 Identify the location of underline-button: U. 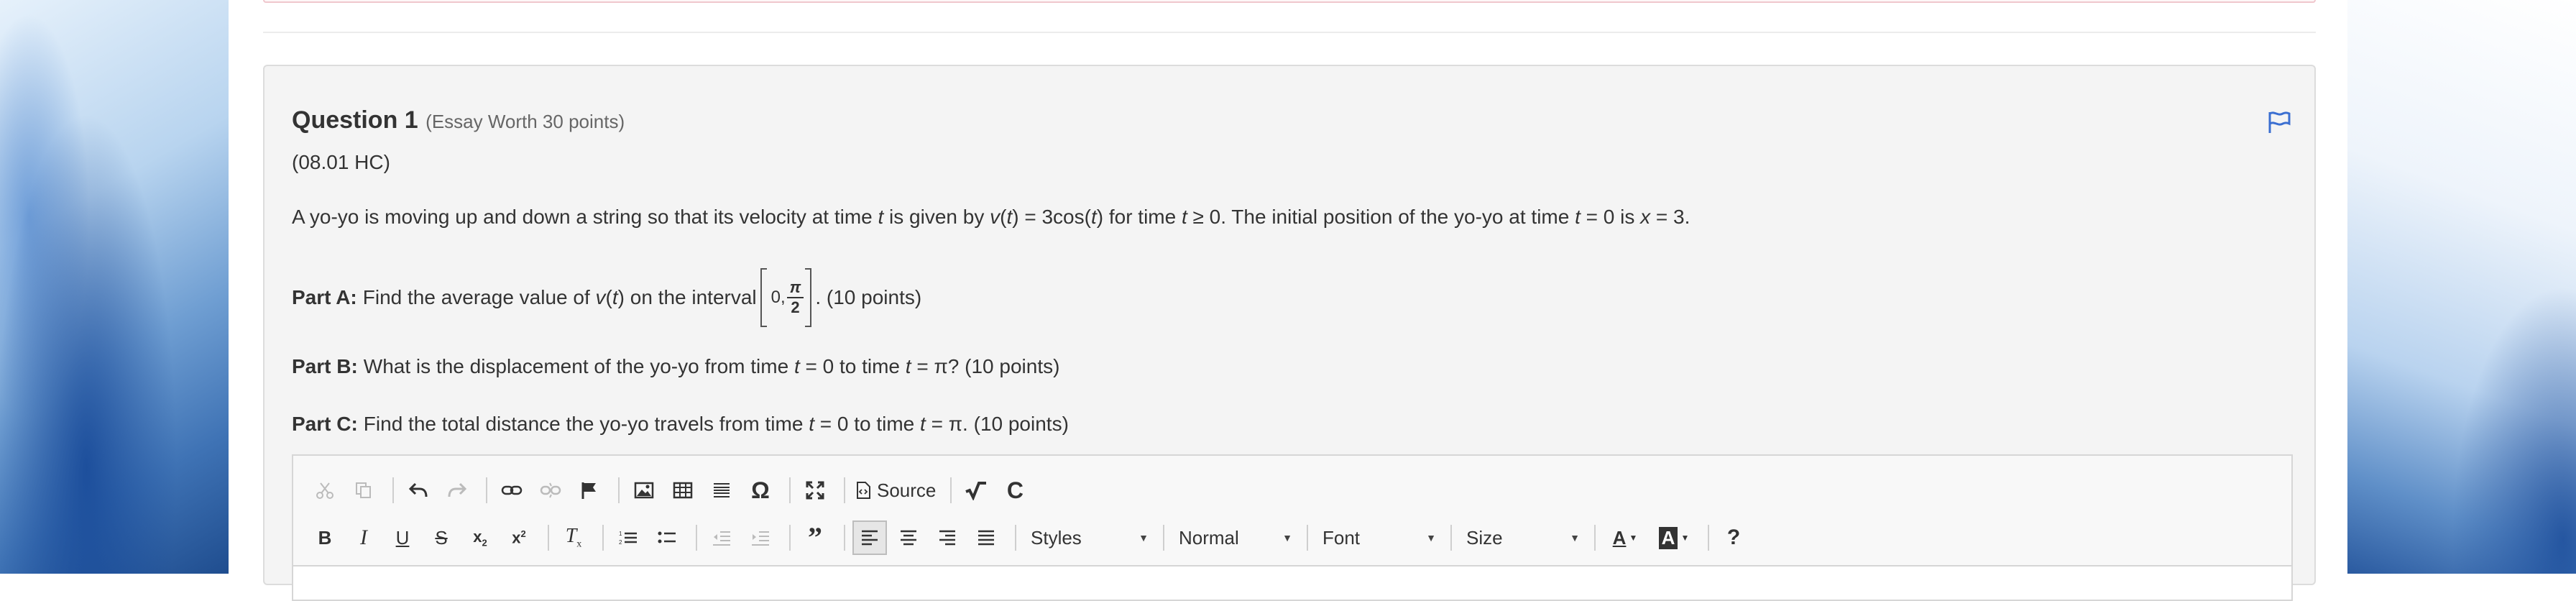
(402, 537).